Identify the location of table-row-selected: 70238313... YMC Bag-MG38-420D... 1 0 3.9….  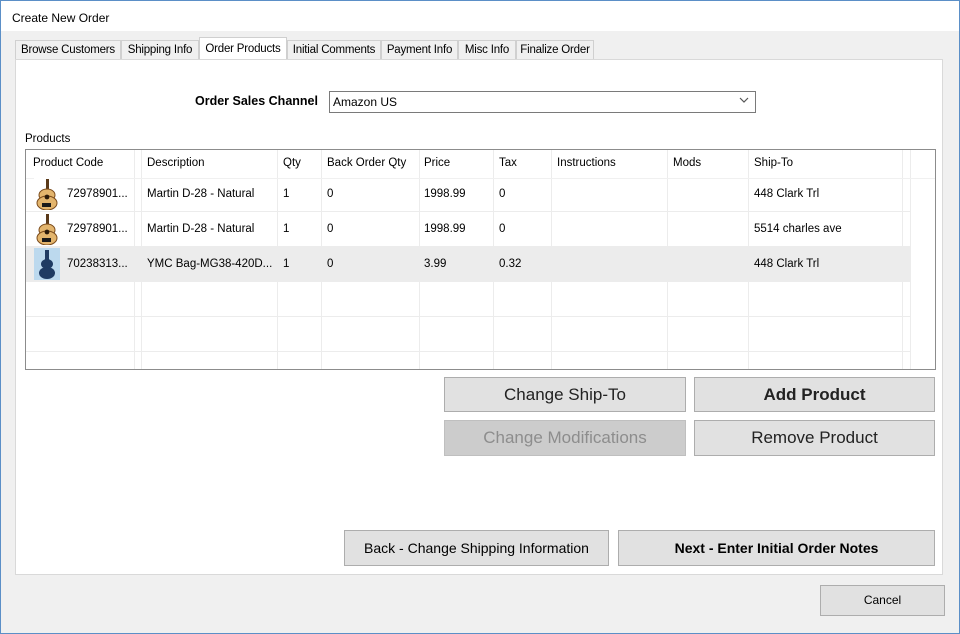
(468, 264).